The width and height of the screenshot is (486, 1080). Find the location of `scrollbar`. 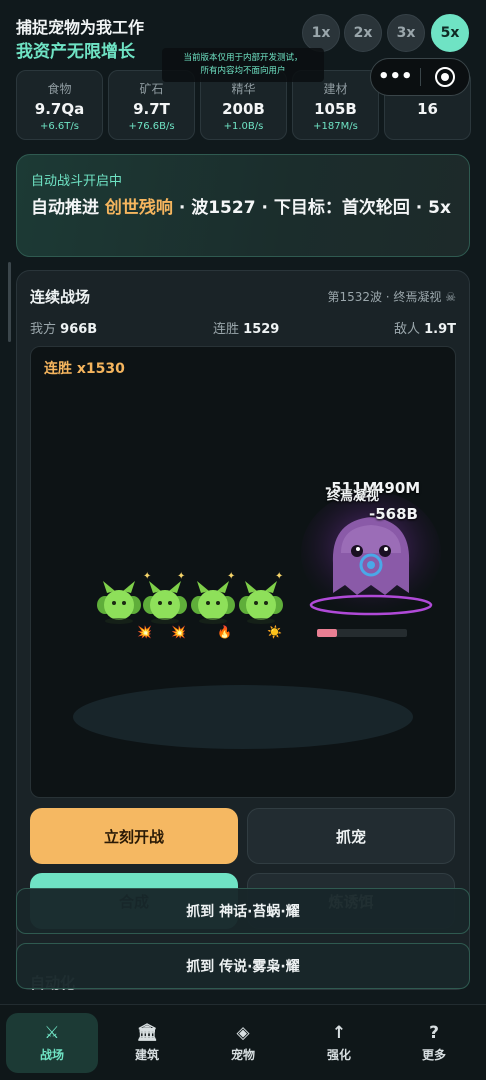

scrollbar is located at coordinates (9, 302).